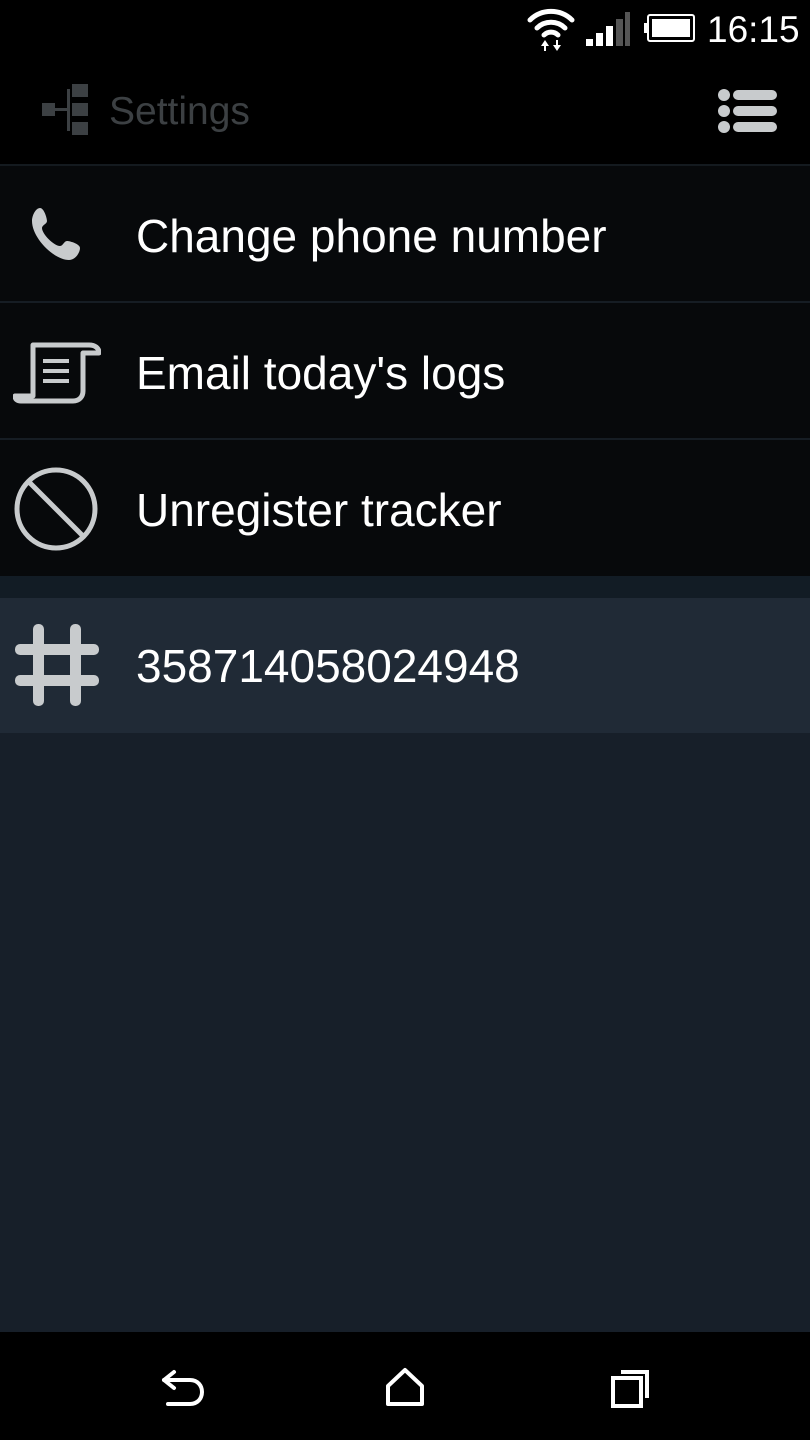 This screenshot has height=1440, width=810. Describe the element at coordinates (179, 111) in the screenshot. I see `page-title: Settings` at that location.